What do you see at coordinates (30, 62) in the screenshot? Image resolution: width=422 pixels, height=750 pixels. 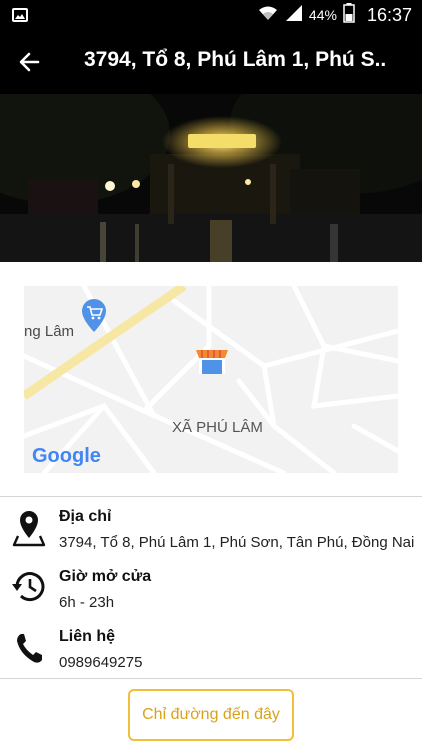 I see `back-arrow-icon` at bounding box center [30, 62].